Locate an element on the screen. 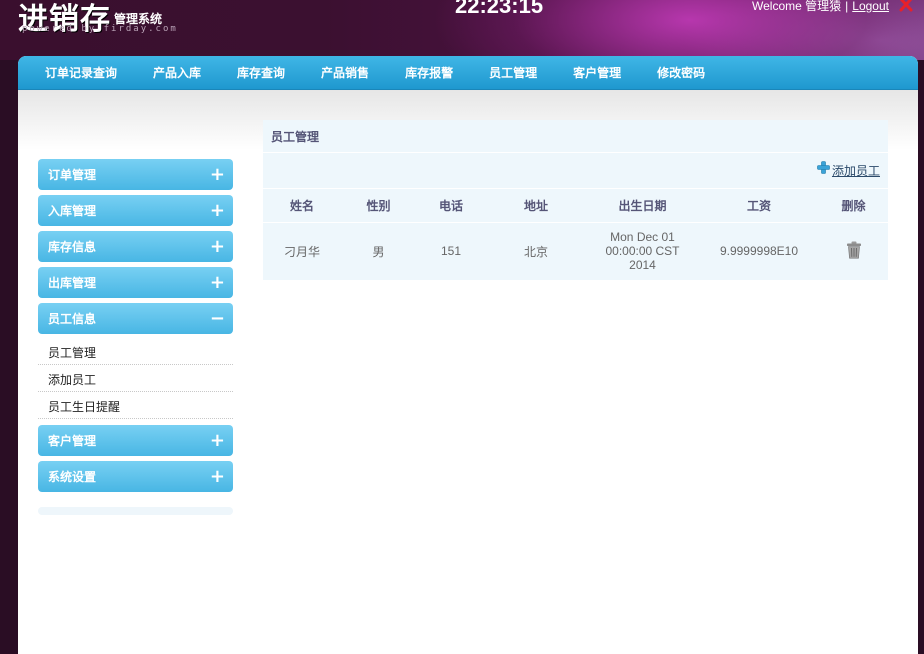  sidebar-menu-stock-in: 入库管理 + is located at coordinates (135, 210).